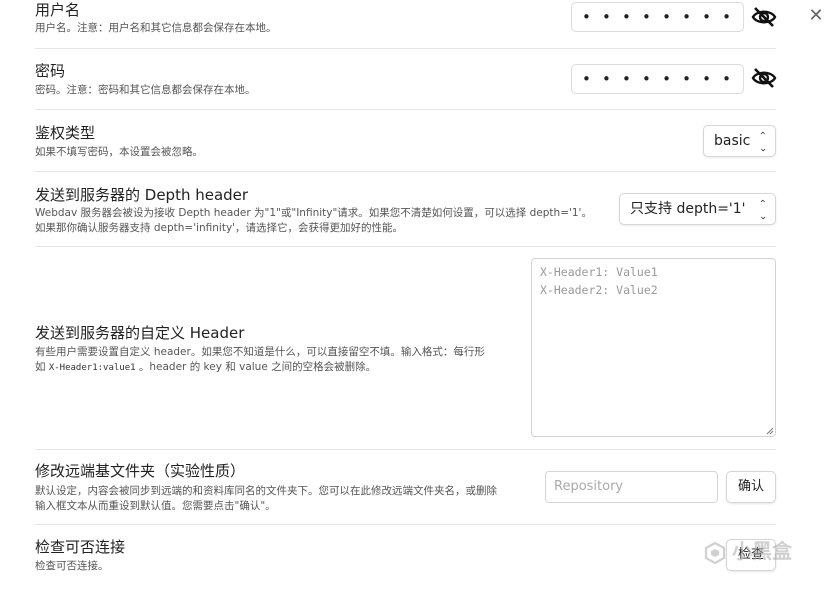  What do you see at coordinates (770, 431) in the screenshot?
I see `resize-handle-icon` at bounding box center [770, 431].